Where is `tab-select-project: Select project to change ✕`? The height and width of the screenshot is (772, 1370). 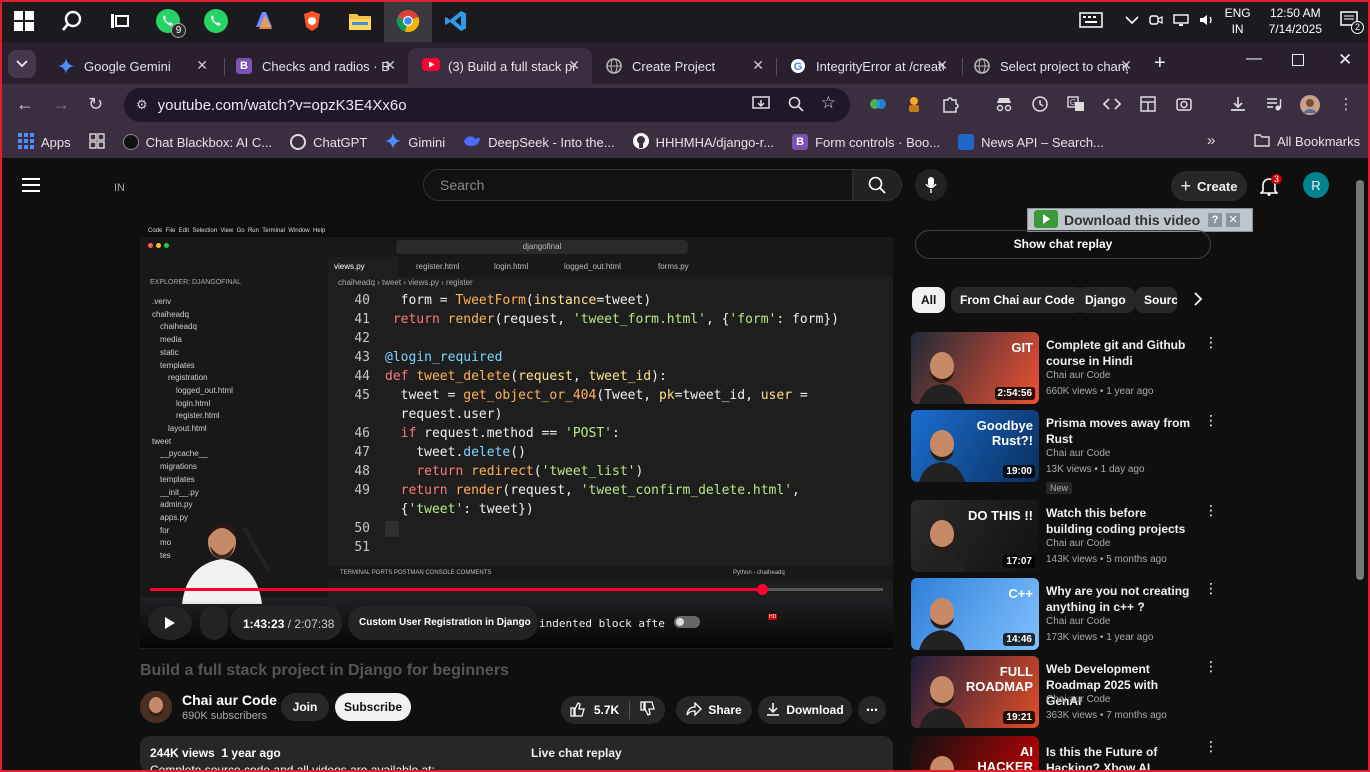 tab-select-project: Select project to change ✕ is located at coordinates (1052, 66).